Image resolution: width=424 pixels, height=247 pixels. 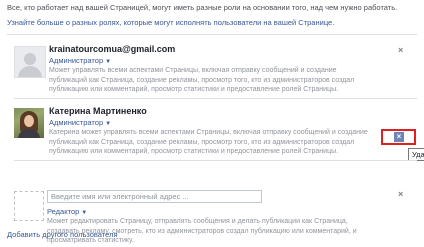 I want to click on member-1-name: krainatourcomua@gmail.com, so click(x=112, y=49).